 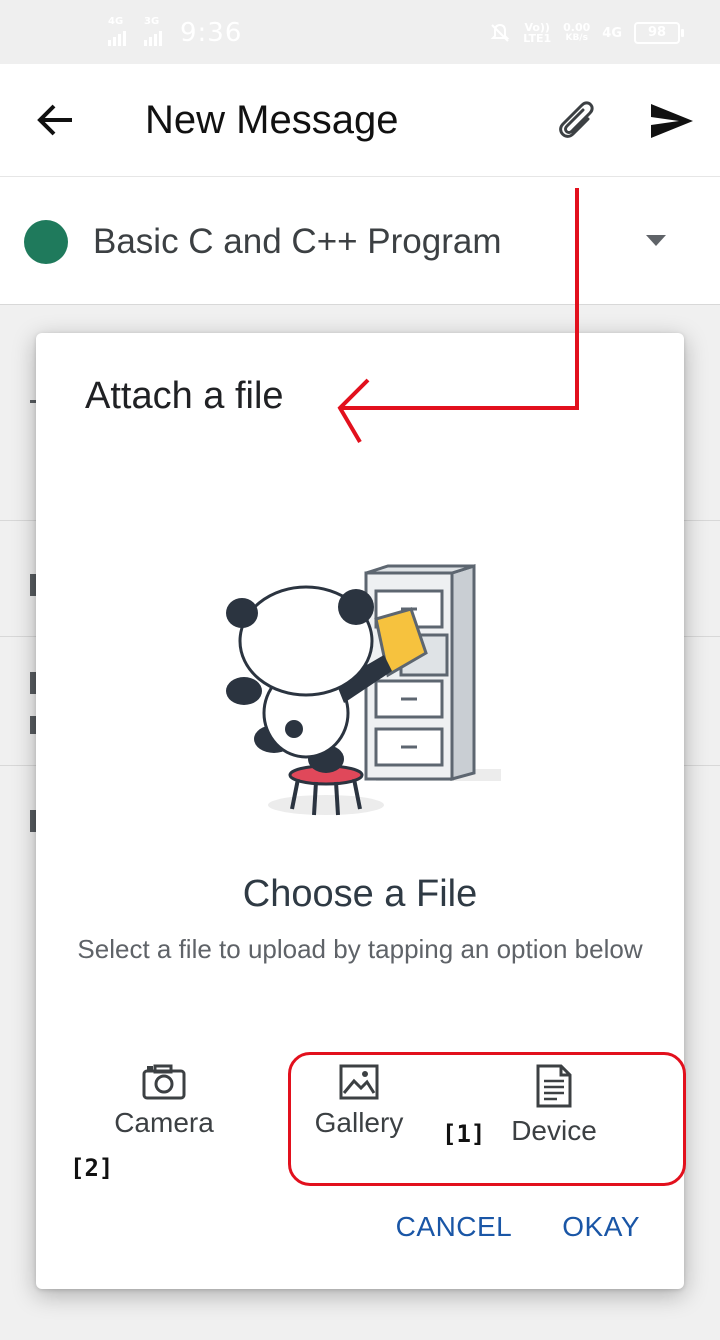 I want to click on send-icon, so click(x=672, y=121).